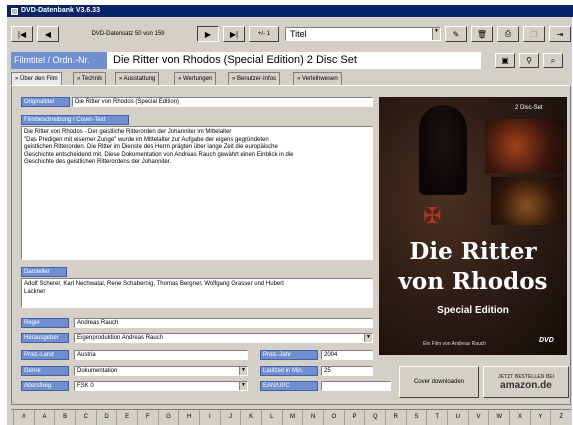  Describe the element at coordinates (524, 146) in the screenshot. I see `cover-scene-top` at that location.